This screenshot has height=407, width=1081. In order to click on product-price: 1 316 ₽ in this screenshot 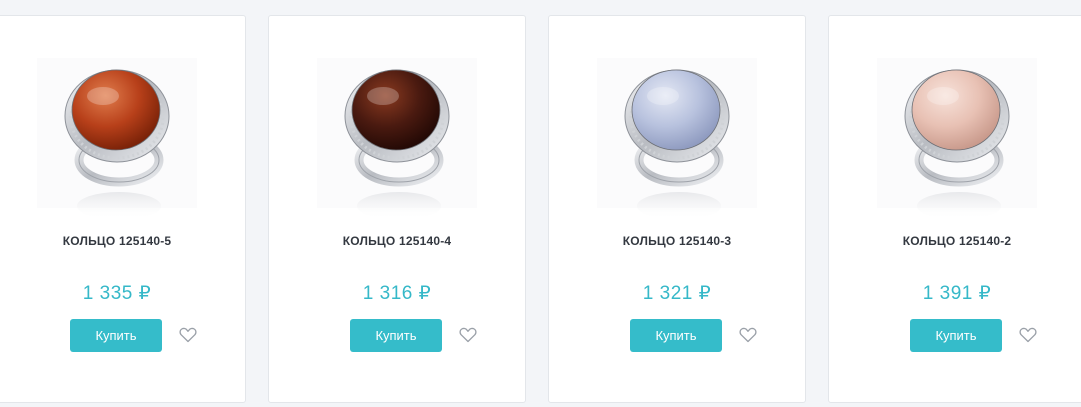, I will do `click(397, 293)`.